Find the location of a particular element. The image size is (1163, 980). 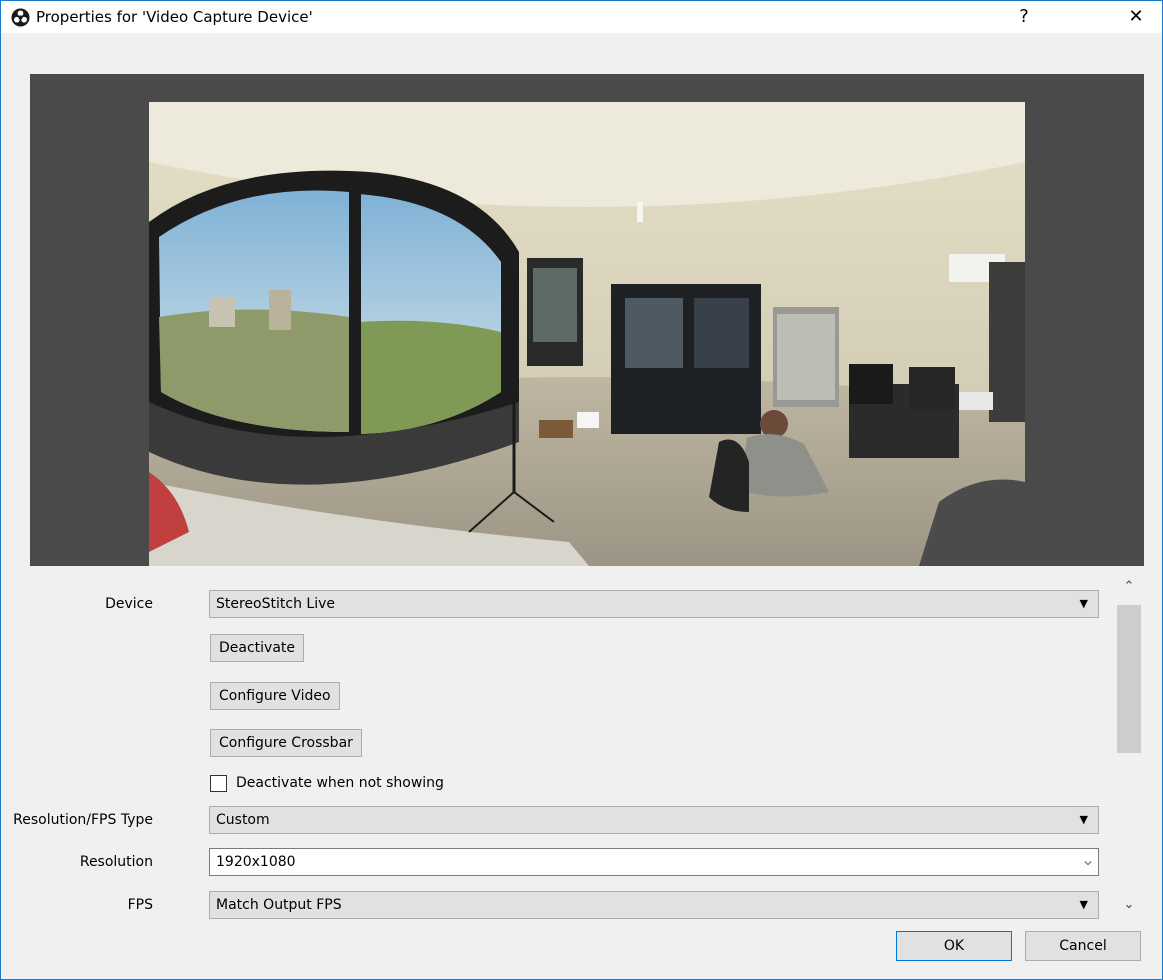

device-row: Device StereoStitch Live ▼ is located at coordinates (556, 604).